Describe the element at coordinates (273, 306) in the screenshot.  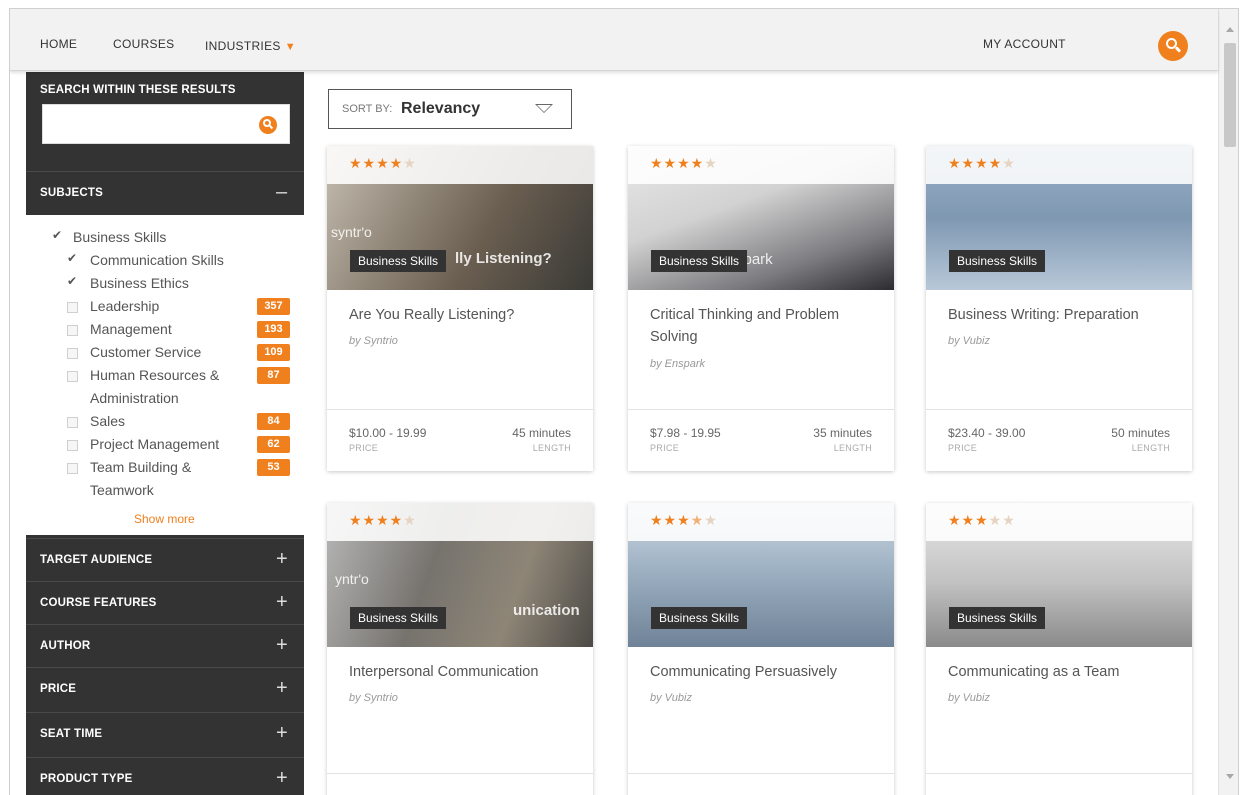
I see `count-badge: 357` at that location.